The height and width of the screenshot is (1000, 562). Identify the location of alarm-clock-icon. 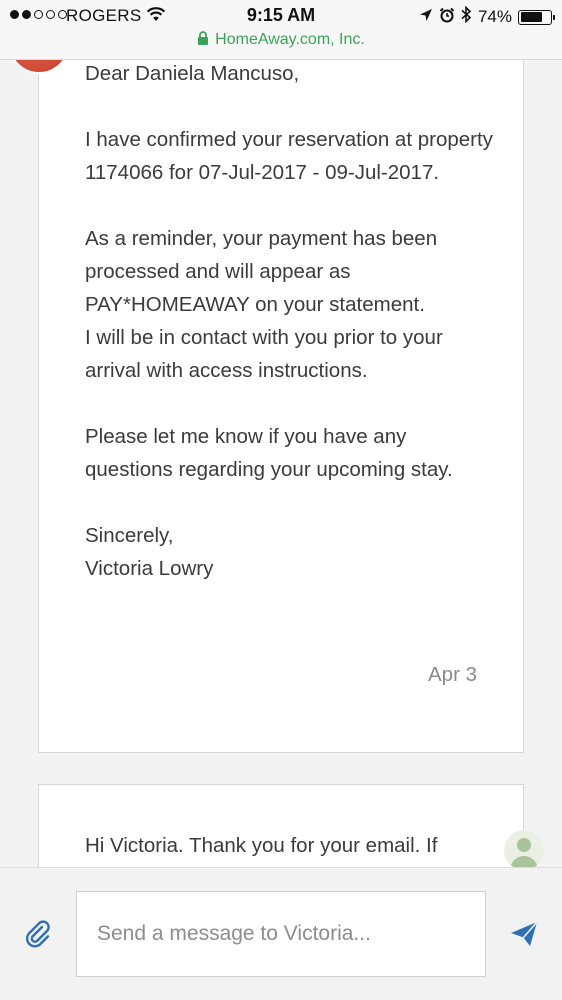
(447, 17).